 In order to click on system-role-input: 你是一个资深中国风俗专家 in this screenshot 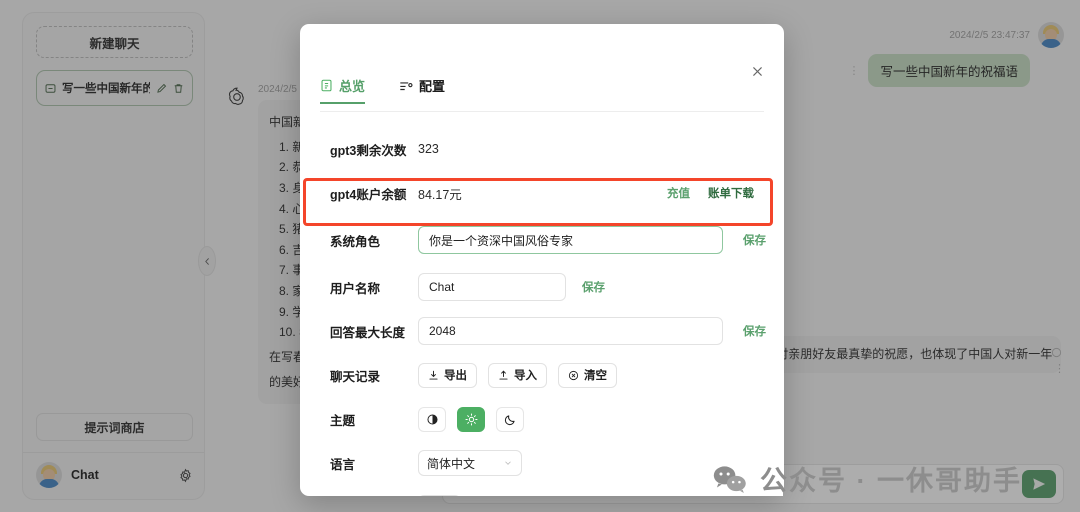, I will do `click(570, 240)`.